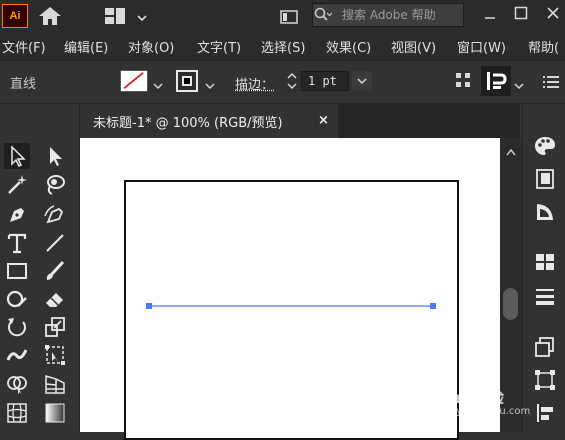 The image size is (565, 440). Describe the element at coordinates (413, 46) in the screenshot. I see `menu-view: 视图(V)` at that location.